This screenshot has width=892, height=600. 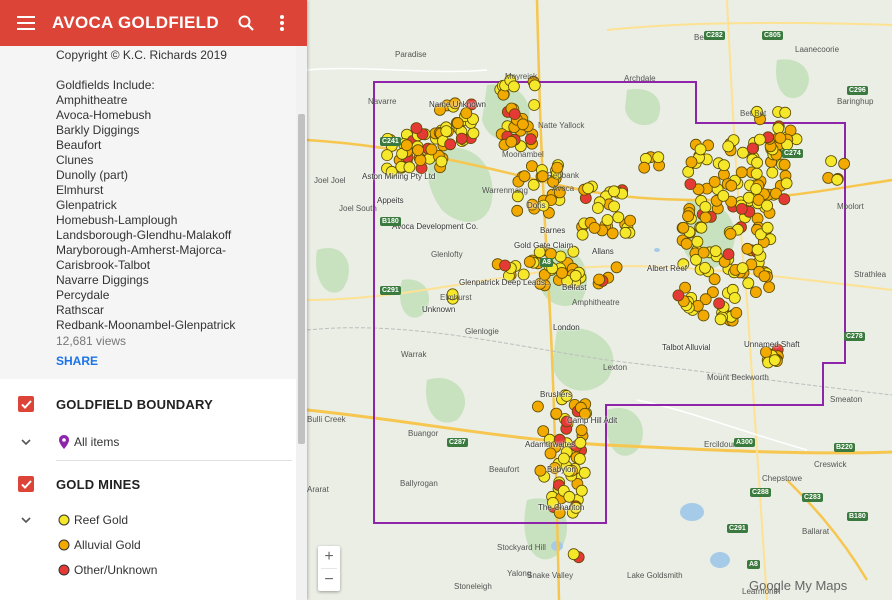 I want to click on scrollbar-thumb, so click(x=301, y=279).